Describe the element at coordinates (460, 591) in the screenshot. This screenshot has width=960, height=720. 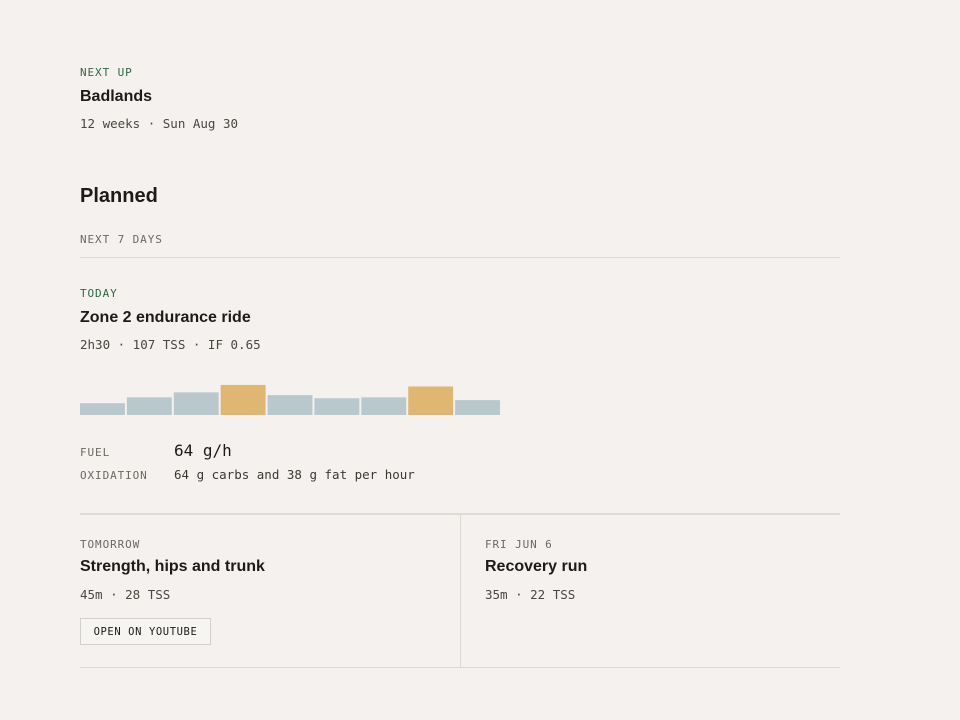
I see `column-divider` at that location.